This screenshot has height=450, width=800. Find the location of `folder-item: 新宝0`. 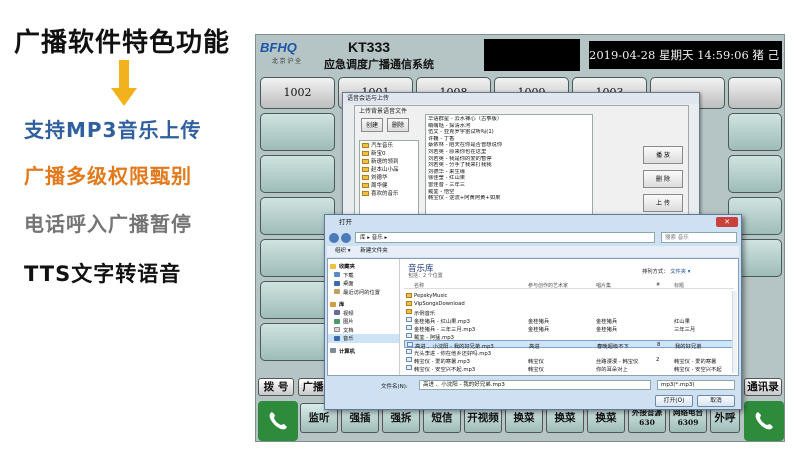

folder-item: 新宝0 is located at coordinates (389, 153).